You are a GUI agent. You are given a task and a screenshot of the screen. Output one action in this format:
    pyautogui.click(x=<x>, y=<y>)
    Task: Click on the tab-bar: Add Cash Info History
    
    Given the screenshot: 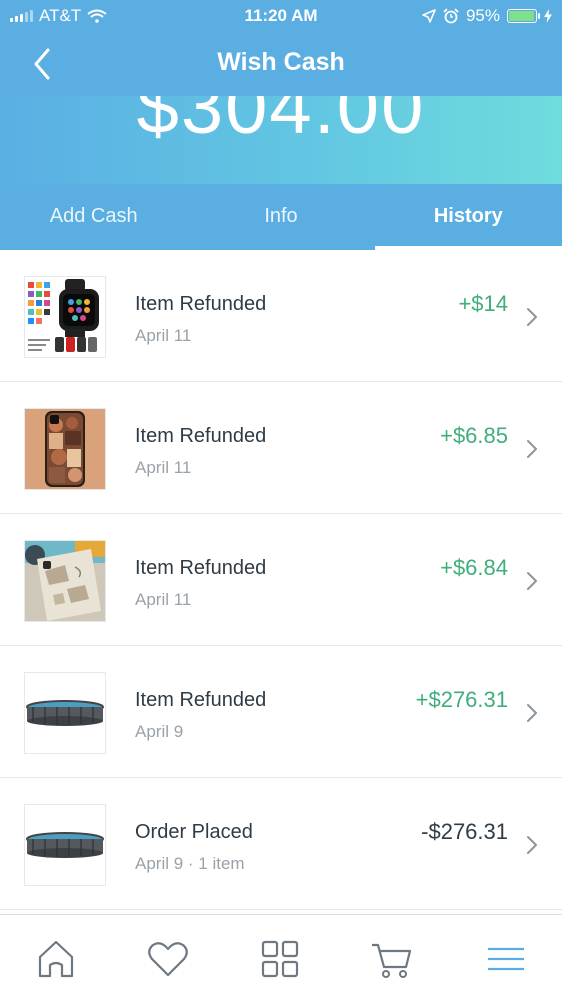 What is the action you would take?
    pyautogui.click(x=281, y=217)
    